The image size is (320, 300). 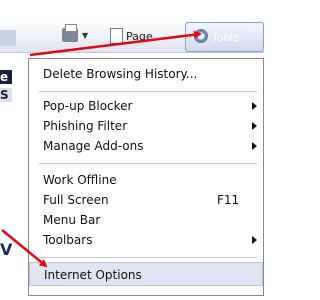 I want to click on menu-item-internet-options: Internet Options, so click(x=146, y=274).